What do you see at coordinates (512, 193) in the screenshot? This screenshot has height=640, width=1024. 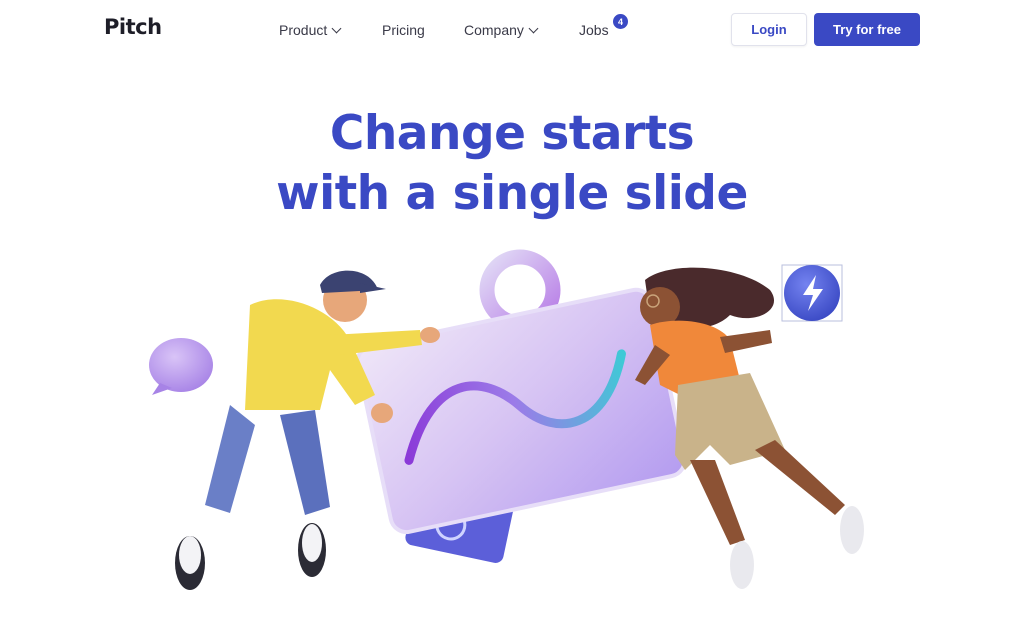 I see `hero-title-line-2: with a single slide` at bounding box center [512, 193].